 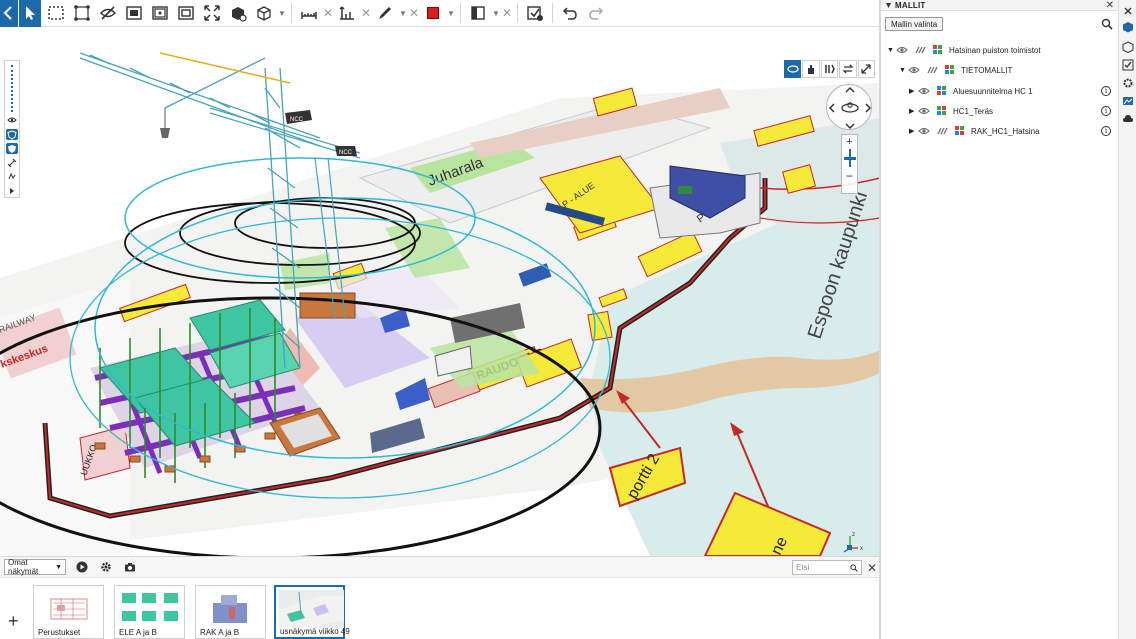 What do you see at coordinates (507, 13) in the screenshot?
I see `clear-section-icon: ✕` at bounding box center [507, 13].